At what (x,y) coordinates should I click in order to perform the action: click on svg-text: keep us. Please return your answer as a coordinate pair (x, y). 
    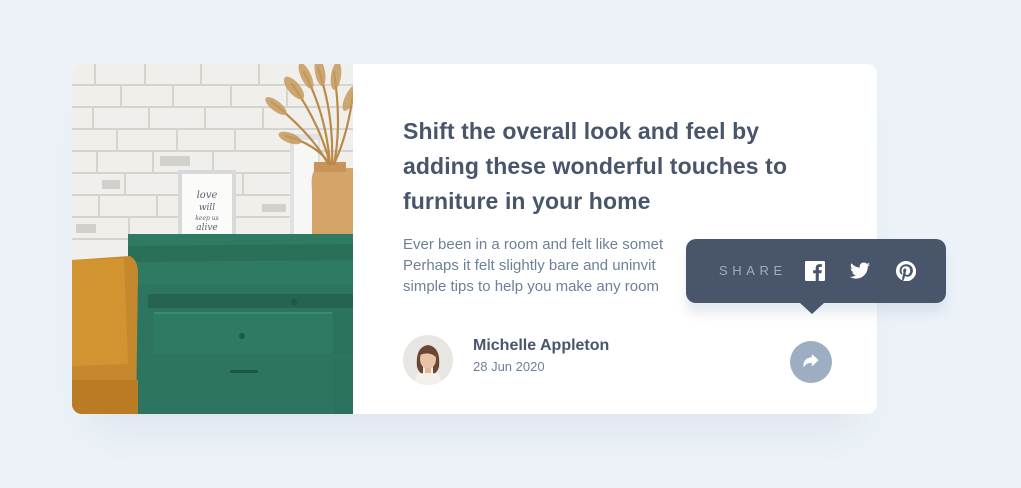
    Looking at the image, I should click on (206, 218).